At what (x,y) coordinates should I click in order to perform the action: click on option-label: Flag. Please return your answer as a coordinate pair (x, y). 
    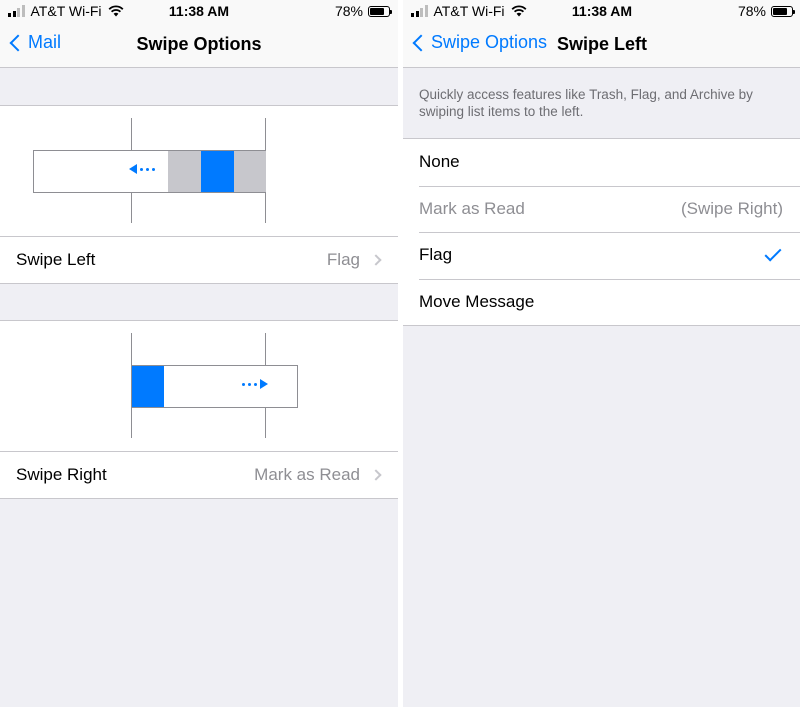
    Looking at the image, I should click on (436, 255).